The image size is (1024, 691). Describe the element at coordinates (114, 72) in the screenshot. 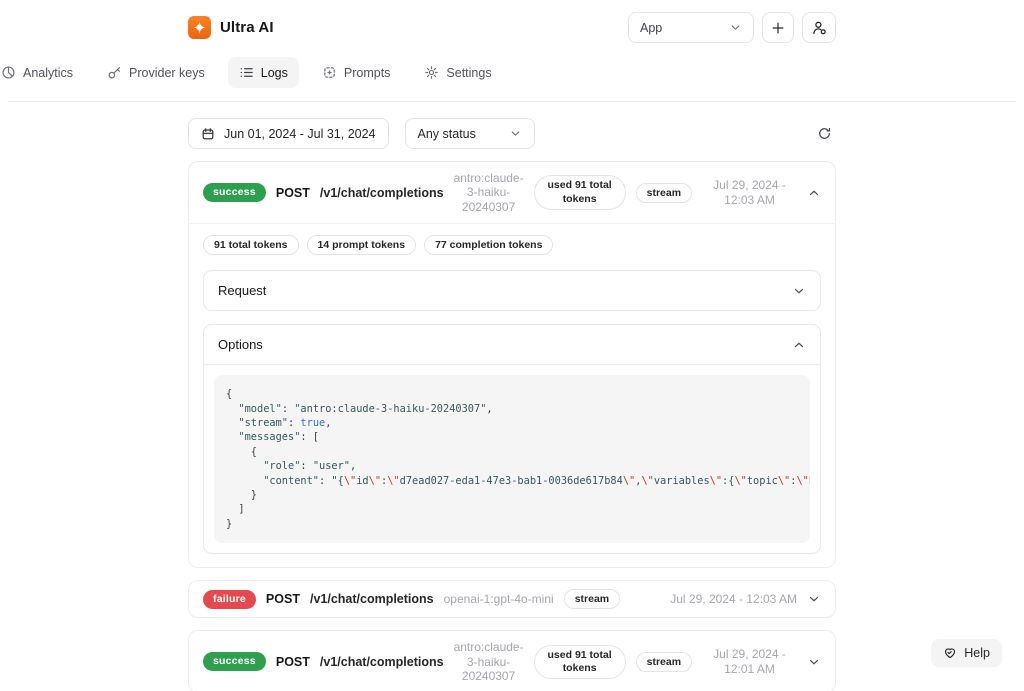

I see `key-icon` at that location.